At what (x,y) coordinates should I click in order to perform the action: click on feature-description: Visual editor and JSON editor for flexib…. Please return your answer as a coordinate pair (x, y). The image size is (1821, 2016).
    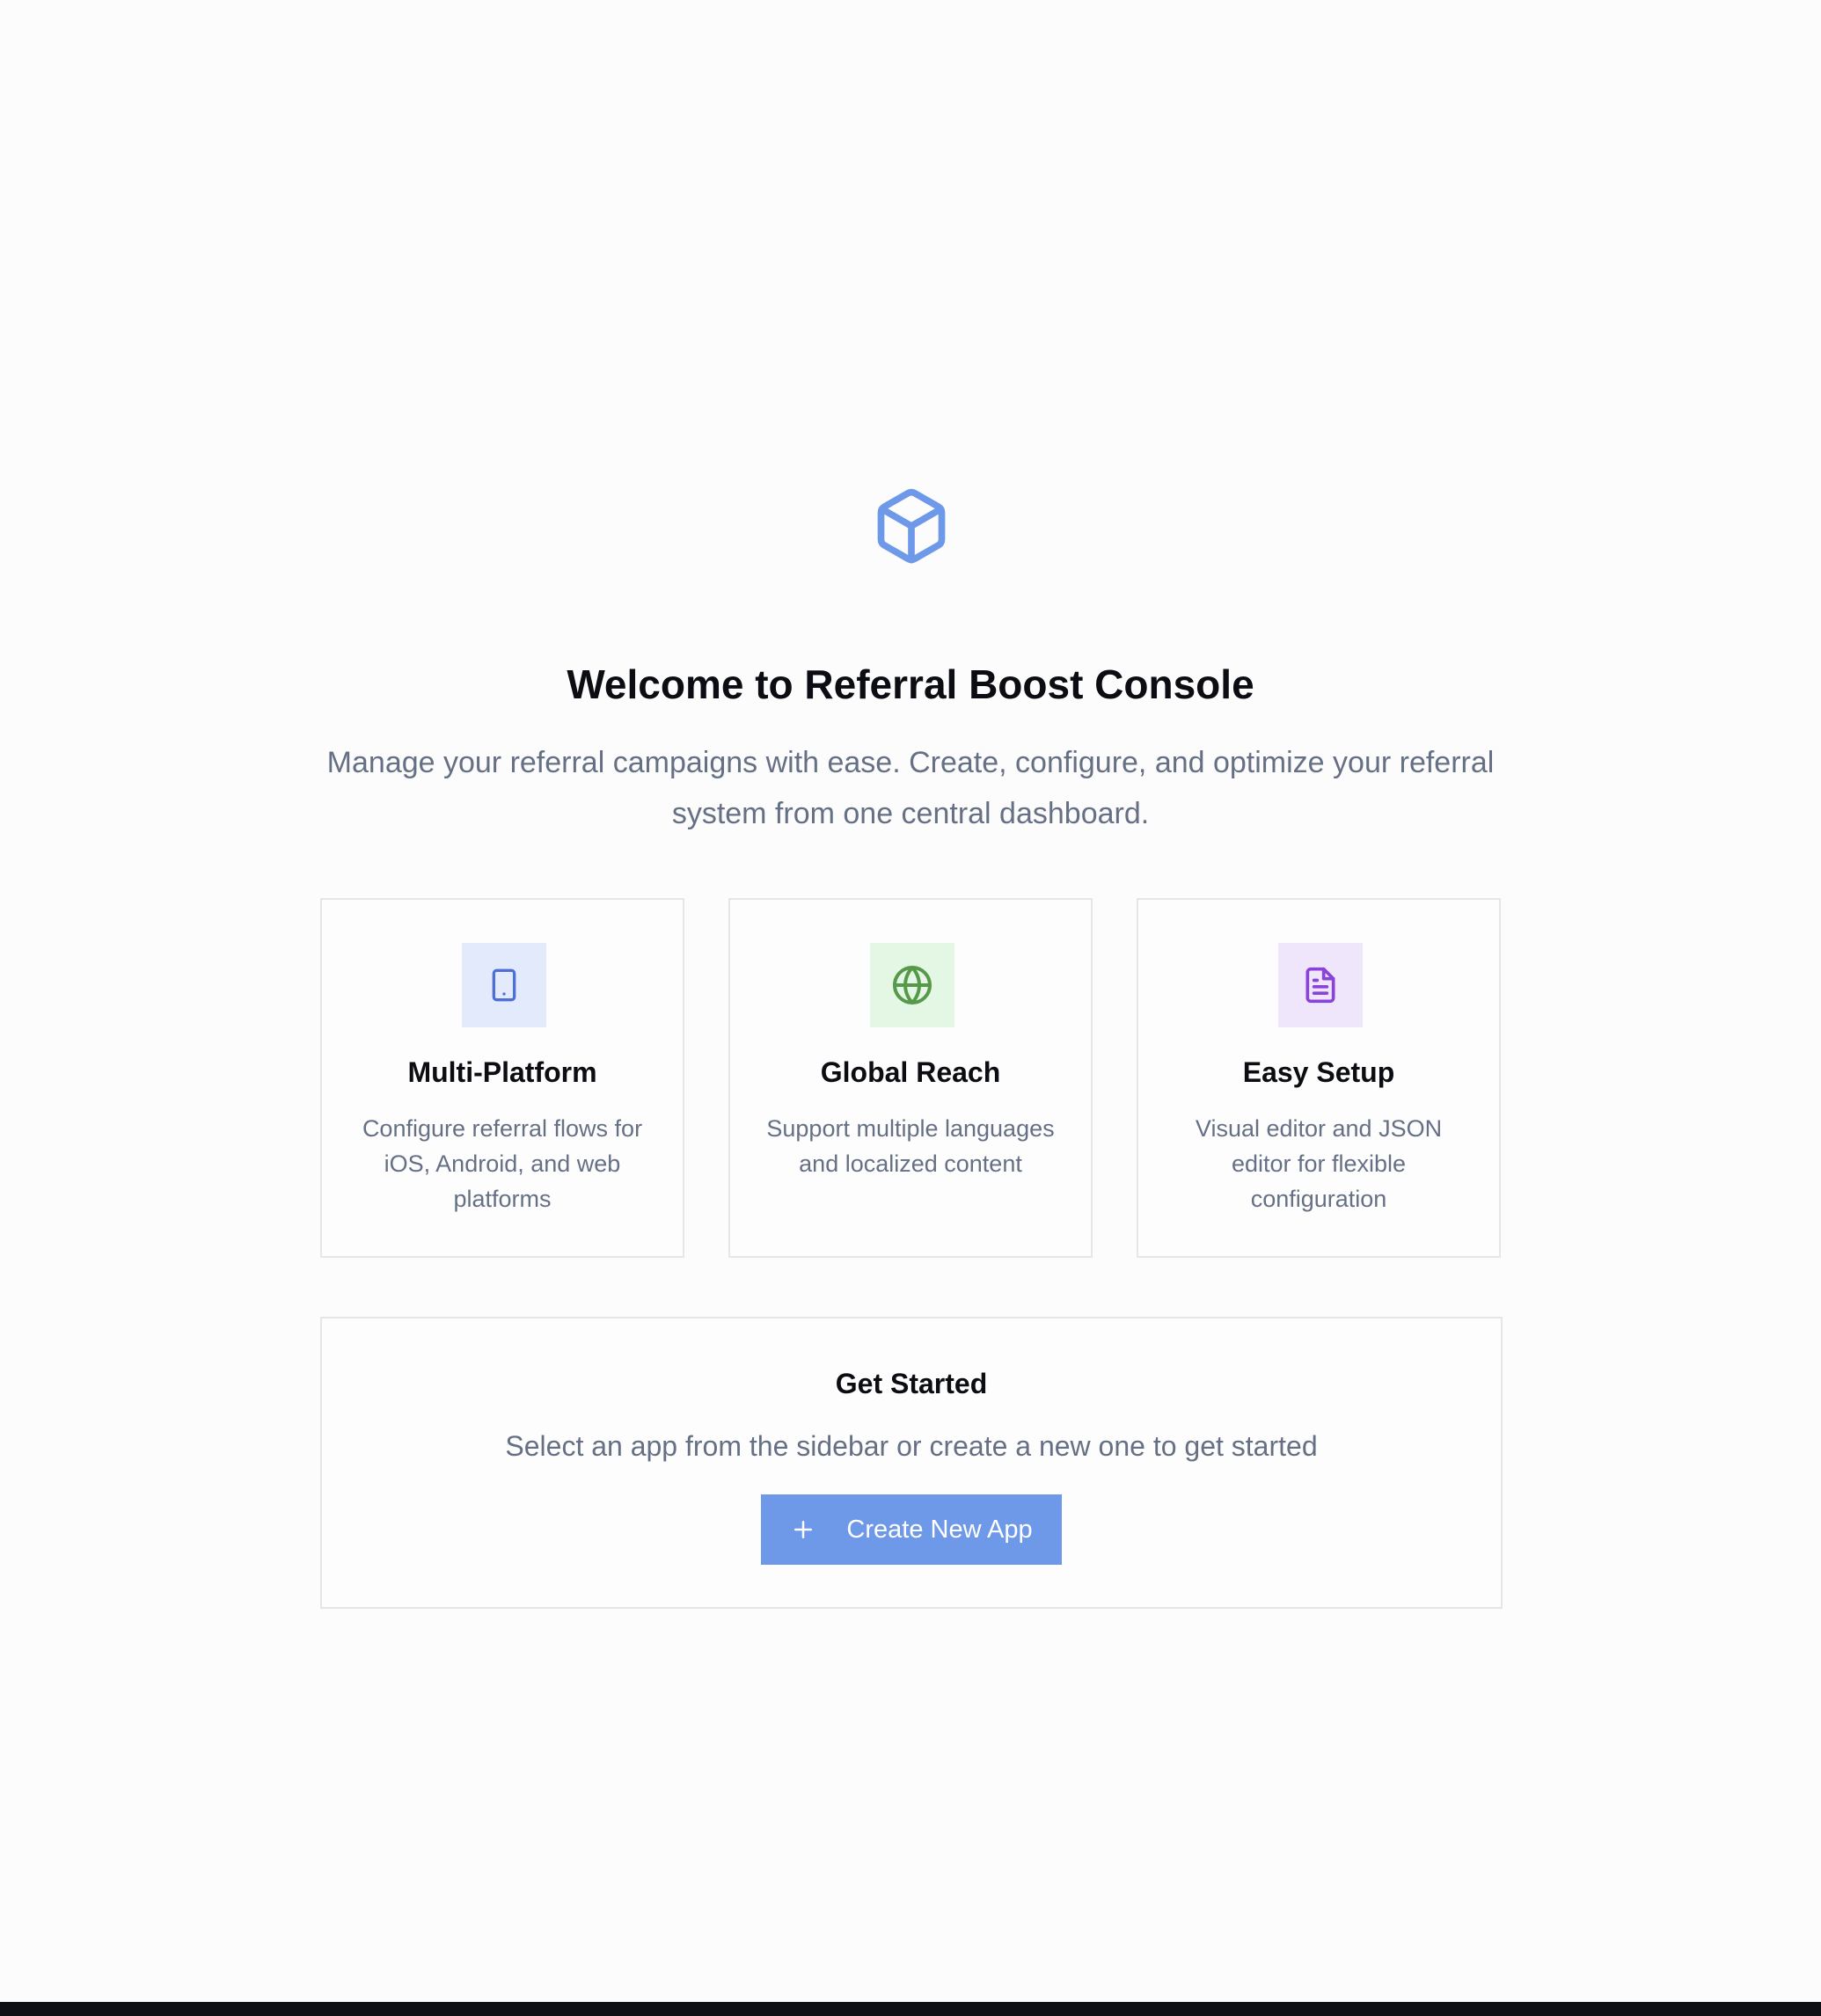
    Looking at the image, I should click on (1319, 1163).